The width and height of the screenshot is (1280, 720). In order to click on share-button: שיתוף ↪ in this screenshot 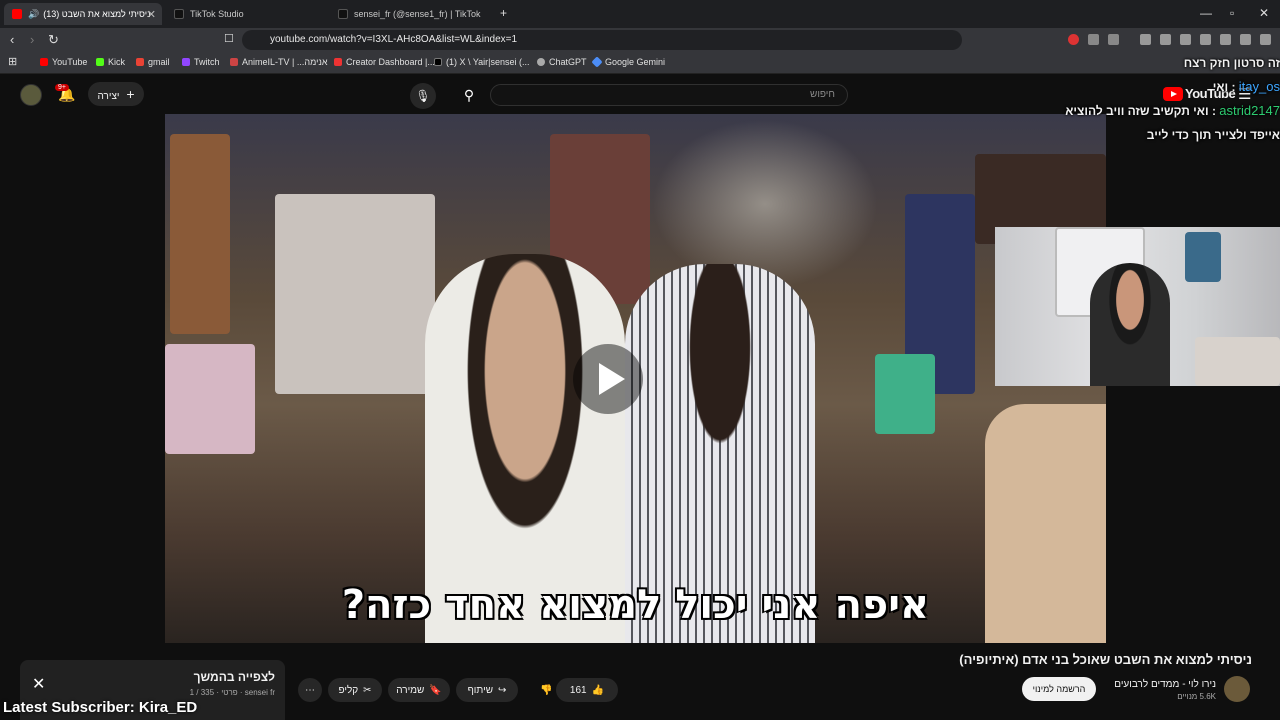, I will do `click(487, 690)`.